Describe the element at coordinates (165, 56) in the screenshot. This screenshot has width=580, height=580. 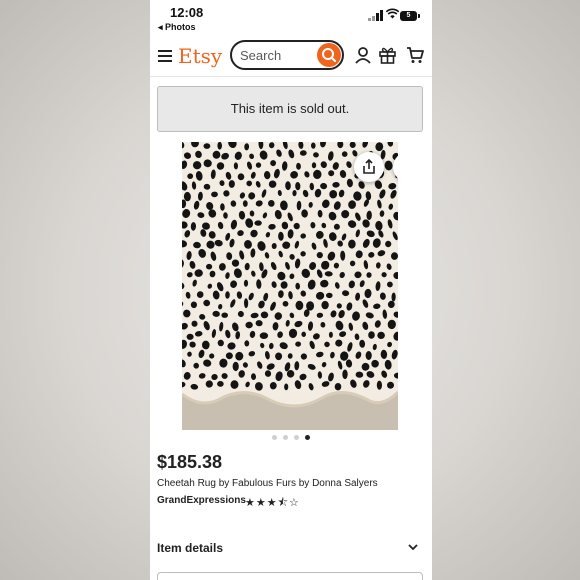
I see `hamburger-menu-icon` at that location.